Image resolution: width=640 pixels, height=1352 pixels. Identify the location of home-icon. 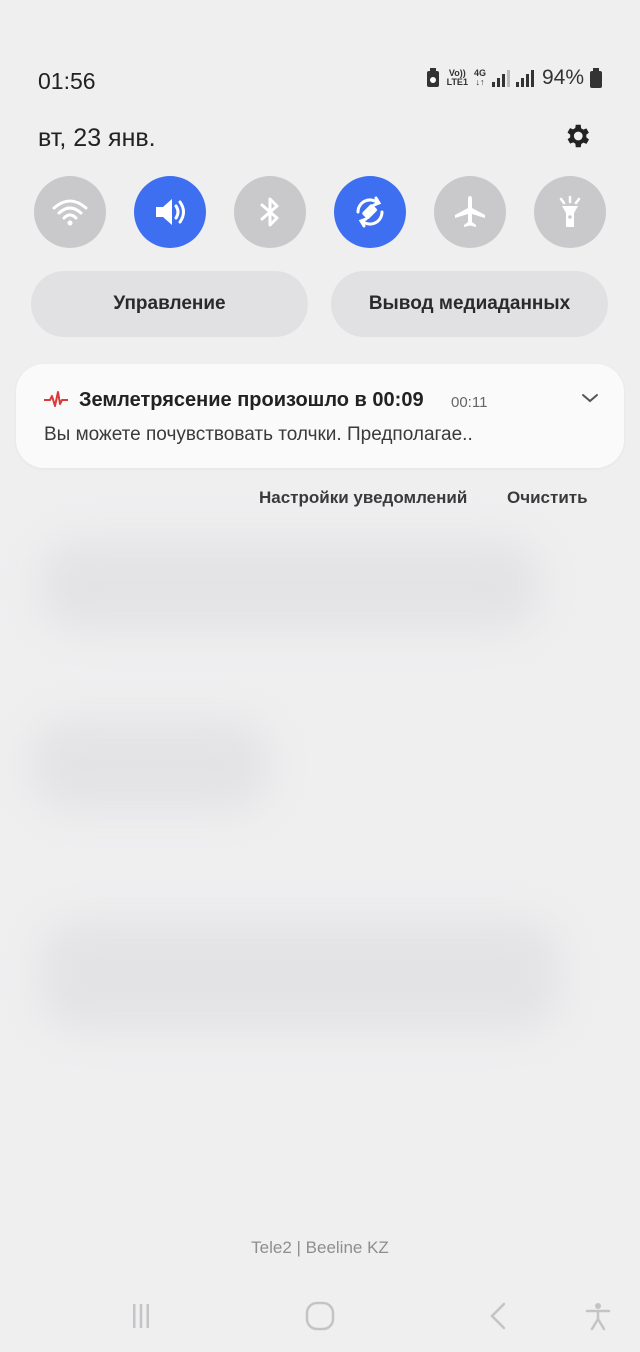
(320, 1316).